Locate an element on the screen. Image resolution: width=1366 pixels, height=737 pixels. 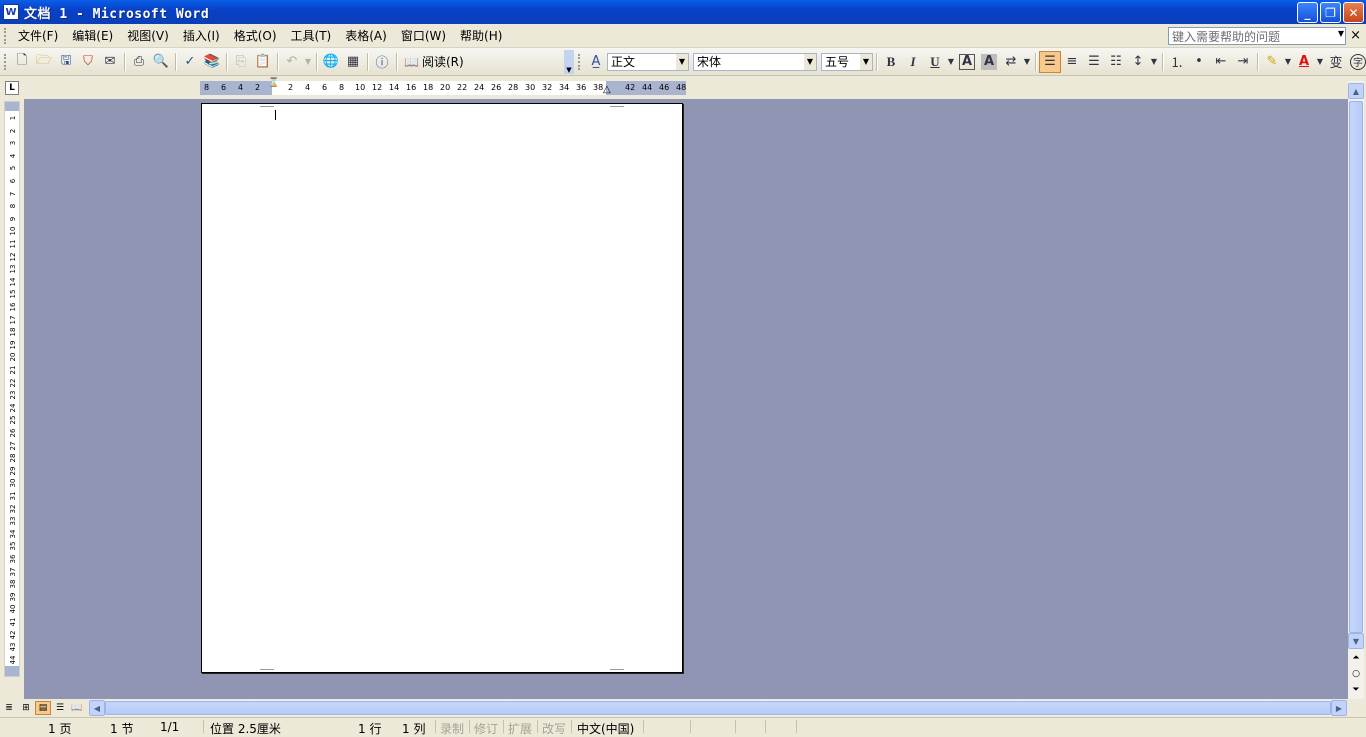
status-extend: 扩展 is located at coordinates (520, 728).